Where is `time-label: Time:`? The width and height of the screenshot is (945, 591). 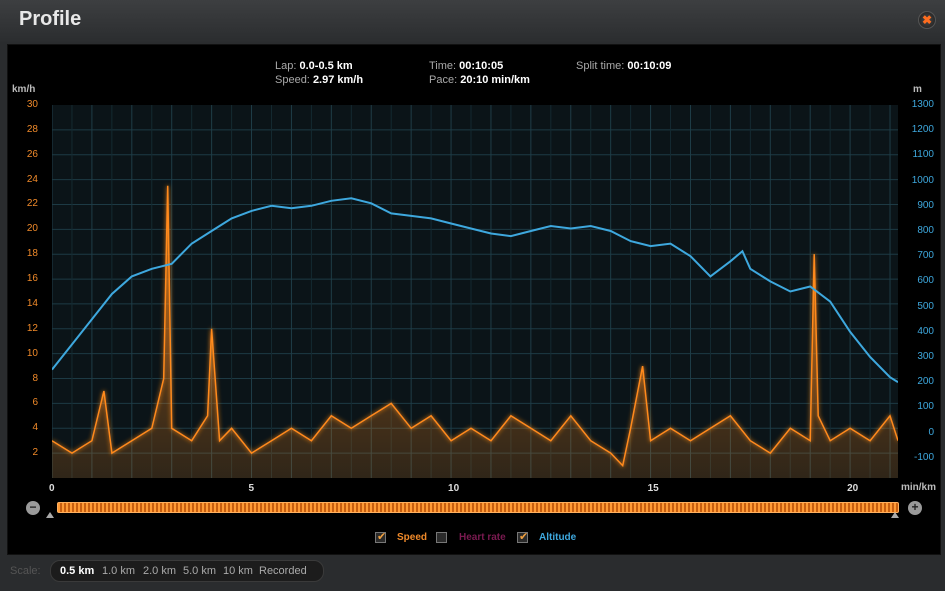 time-label: Time: is located at coordinates (443, 66).